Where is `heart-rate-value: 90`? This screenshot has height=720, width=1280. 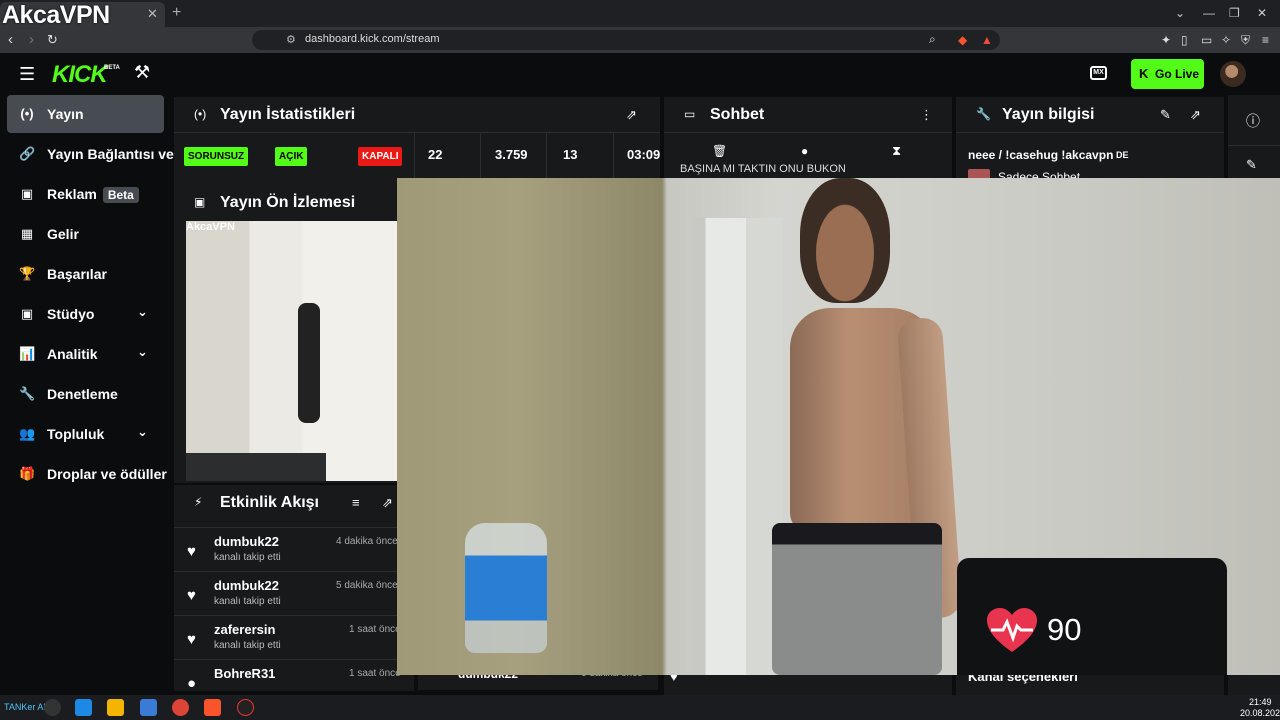 heart-rate-value: 90 is located at coordinates (1064, 629).